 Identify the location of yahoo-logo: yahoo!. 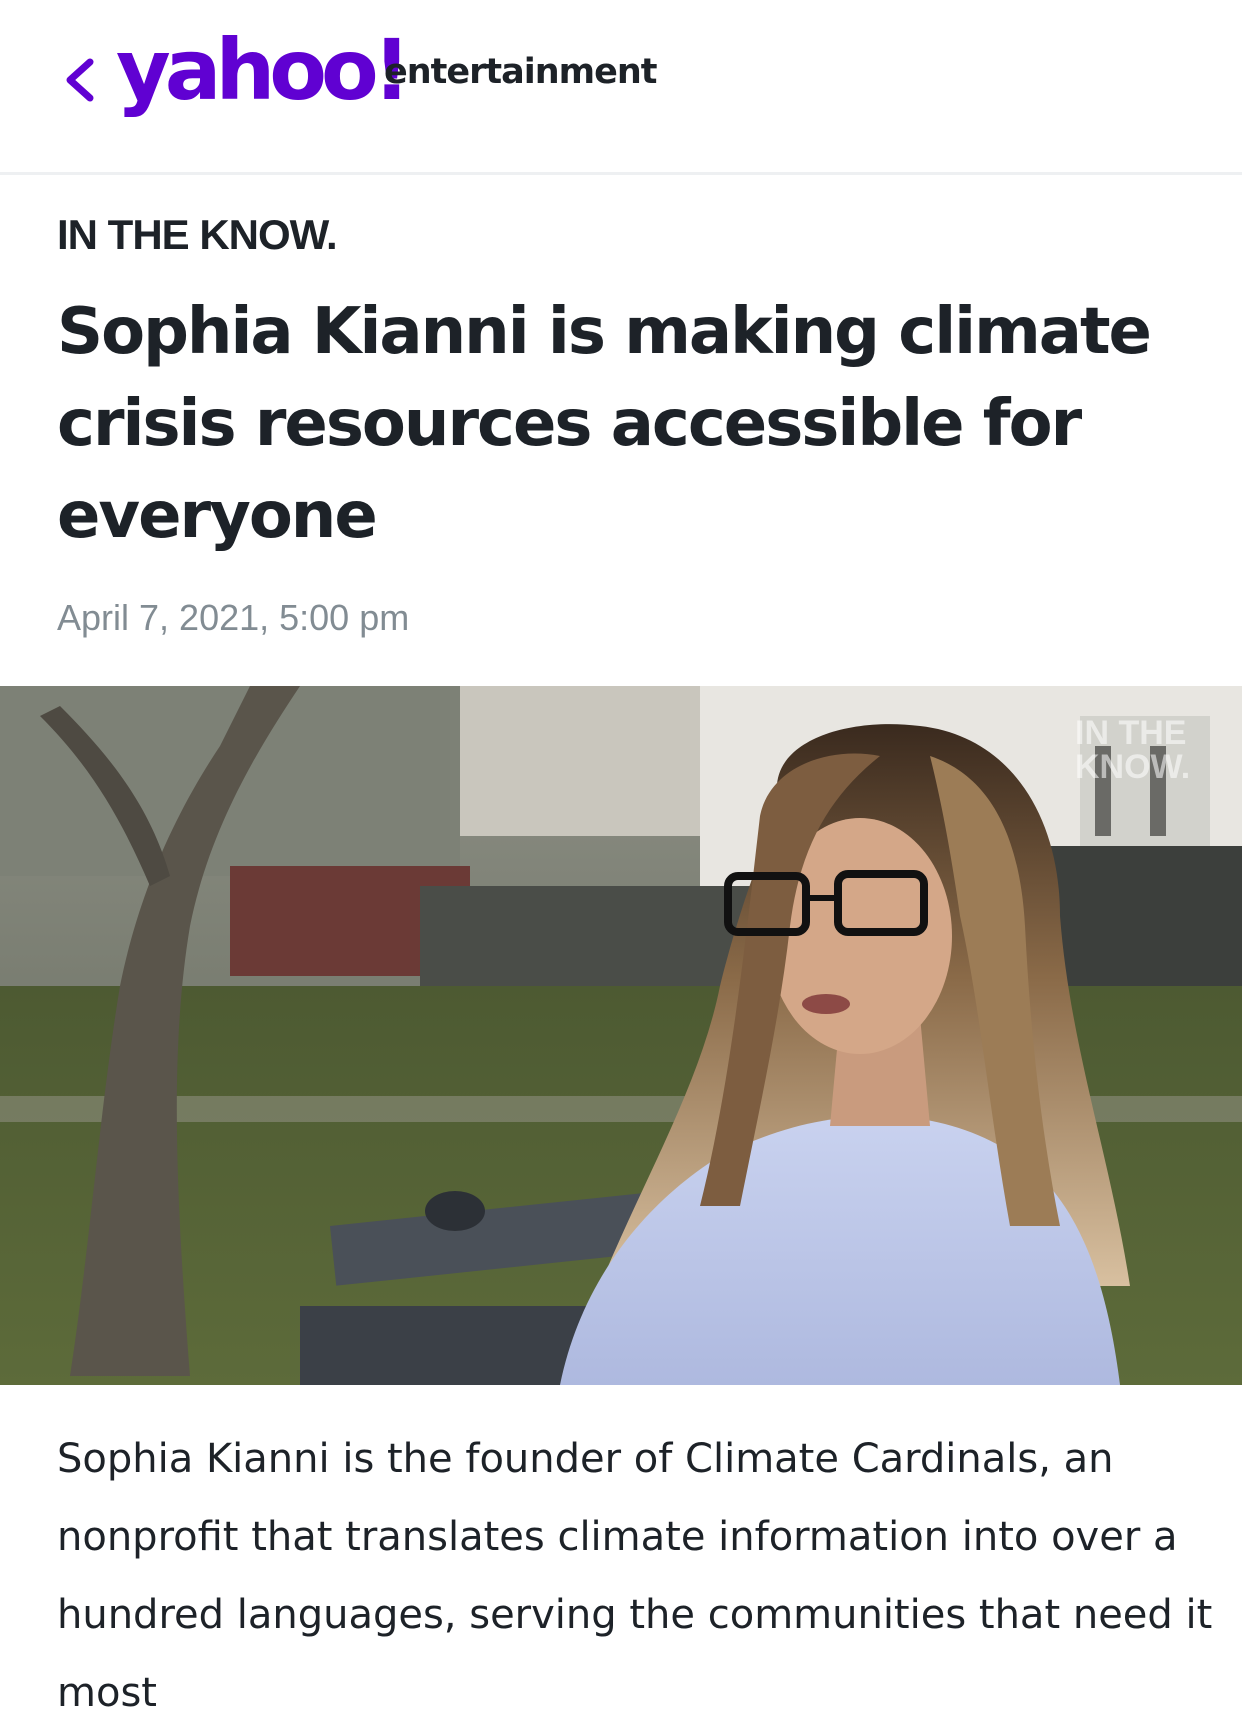
(263, 70).